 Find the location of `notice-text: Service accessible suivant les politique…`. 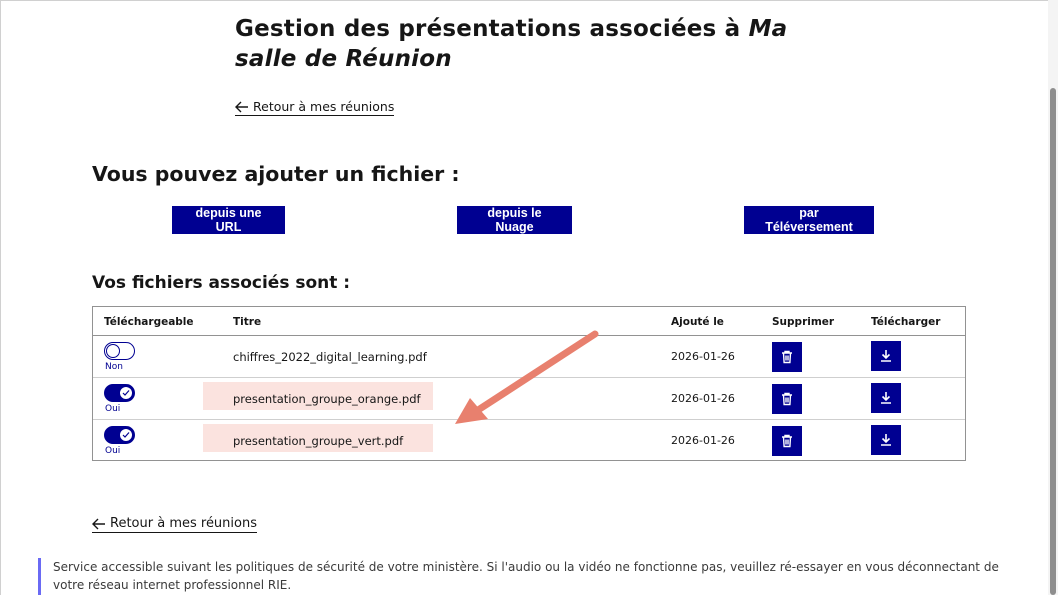

notice-text: Service accessible suivant les politique… is located at coordinates (526, 576).